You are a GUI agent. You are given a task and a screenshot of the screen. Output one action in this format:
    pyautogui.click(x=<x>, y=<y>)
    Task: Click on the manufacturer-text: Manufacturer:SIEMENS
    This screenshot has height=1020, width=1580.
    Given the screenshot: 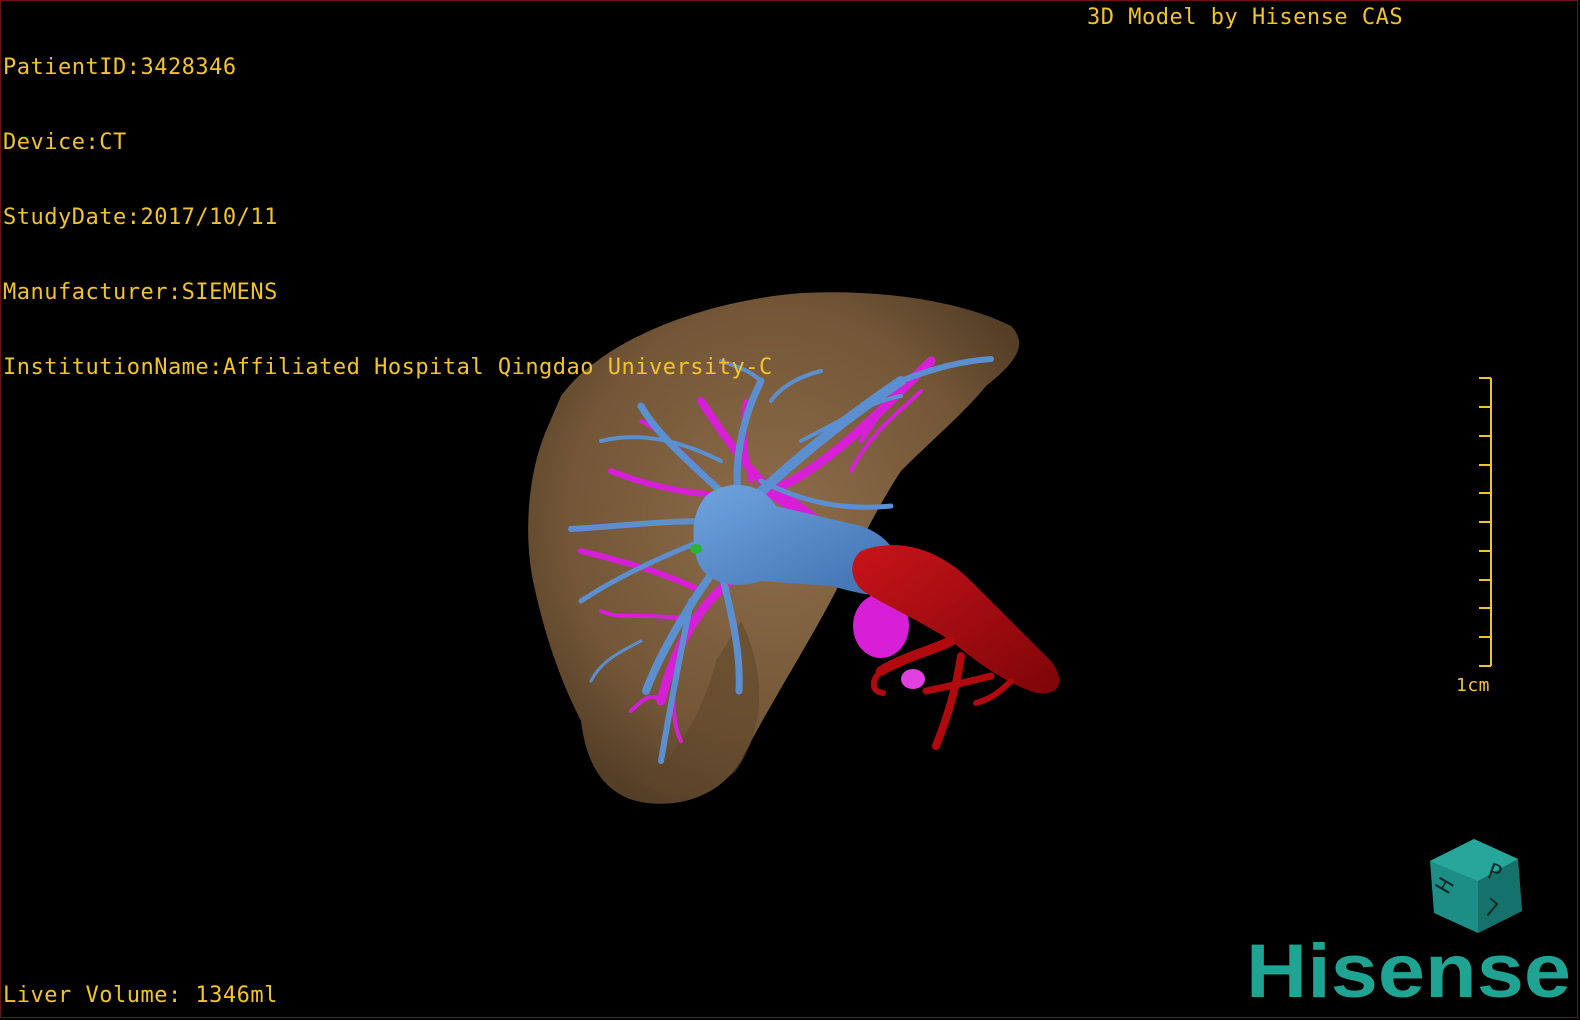 What is the action you would take?
    pyautogui.click(x=140, y=292)
    